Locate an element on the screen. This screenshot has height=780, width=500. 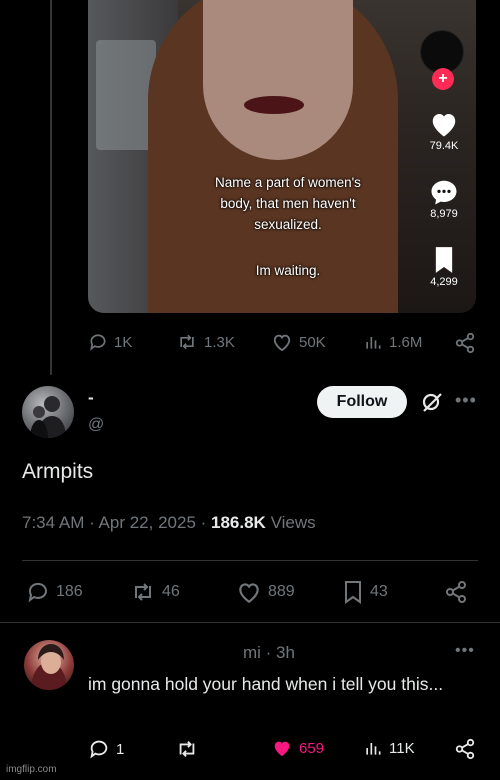
bookmark-action: 43 is located at coordinates (365, 592).